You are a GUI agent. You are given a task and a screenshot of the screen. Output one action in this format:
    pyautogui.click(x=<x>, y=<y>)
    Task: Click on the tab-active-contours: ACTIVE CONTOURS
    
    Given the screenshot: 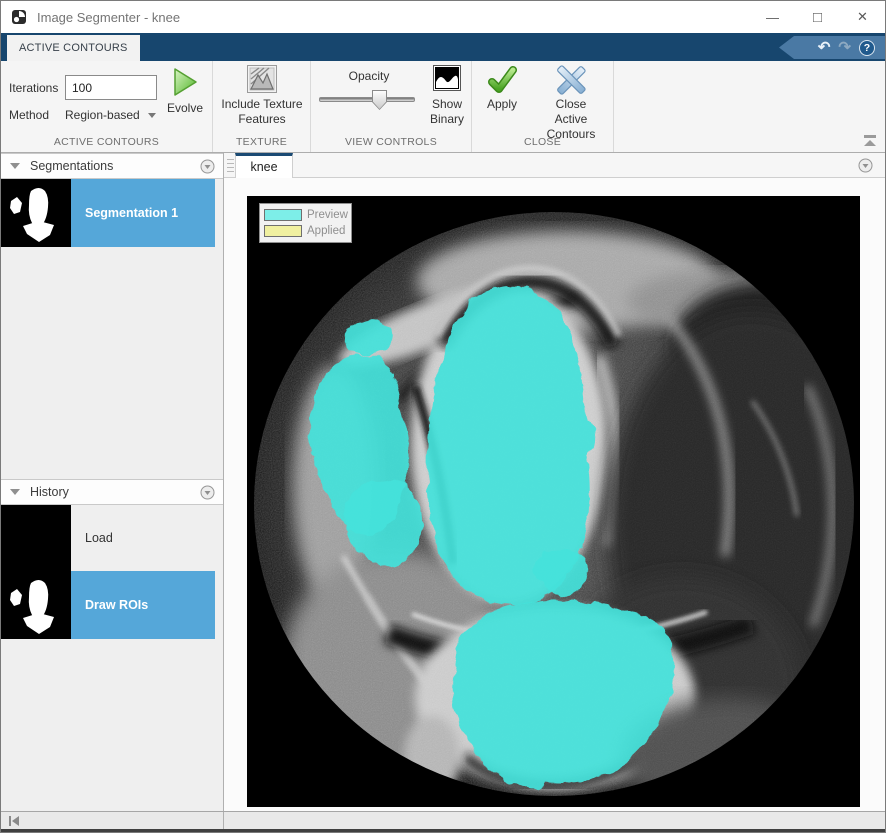 What is the action you would take?
    pyautogui.click(x=73, y=48)
    